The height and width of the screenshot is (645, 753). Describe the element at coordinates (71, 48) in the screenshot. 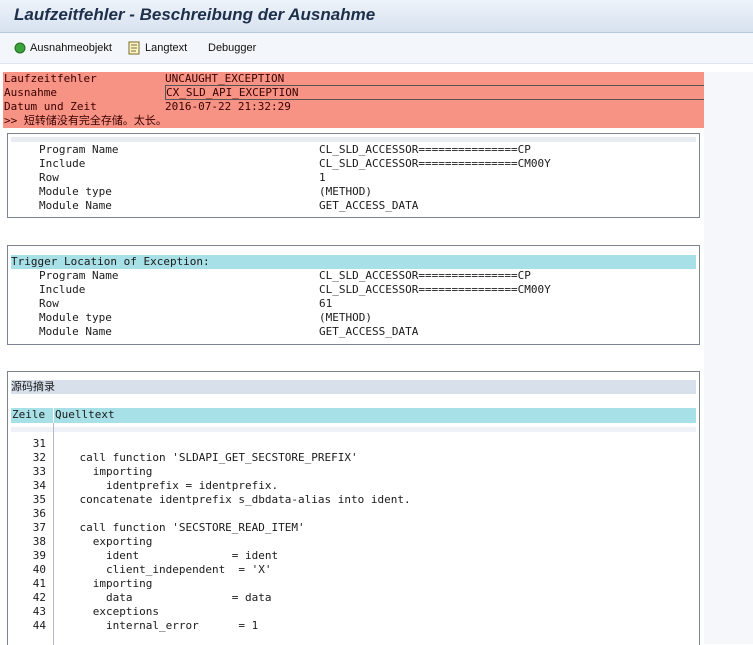

I see `exception-object-label: Ausnahmeobjekt` at that location.